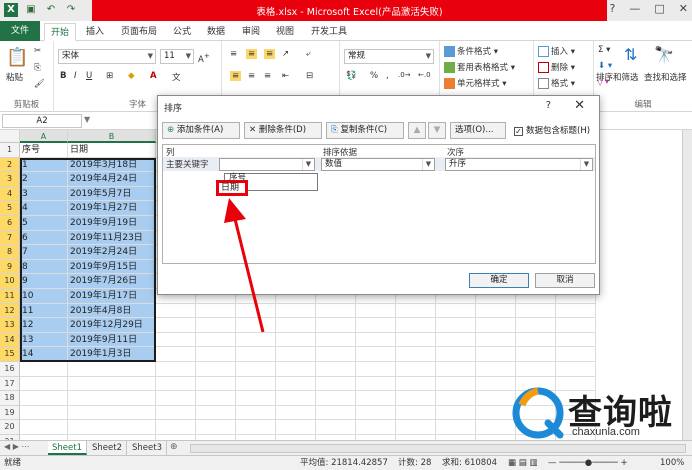  I want to click on cell-g14, so click(336, 340).